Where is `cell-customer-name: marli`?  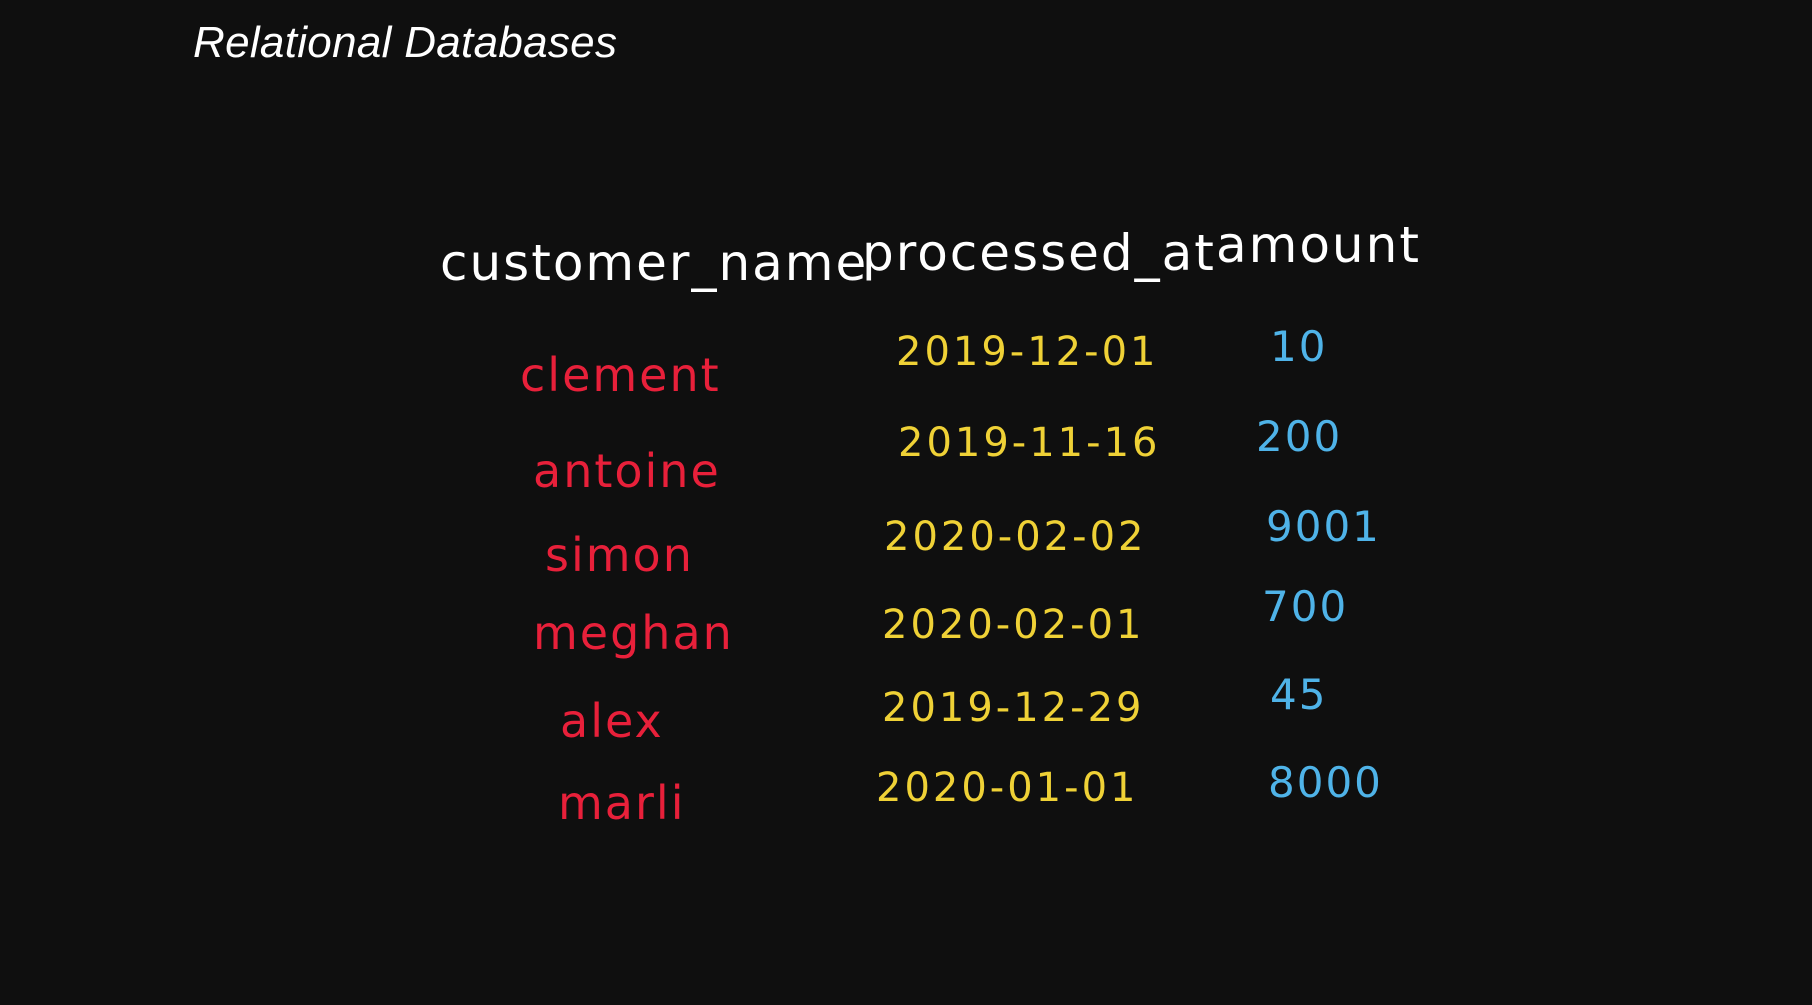 cell-customer-name: marli is located at coordinates (622, 803).